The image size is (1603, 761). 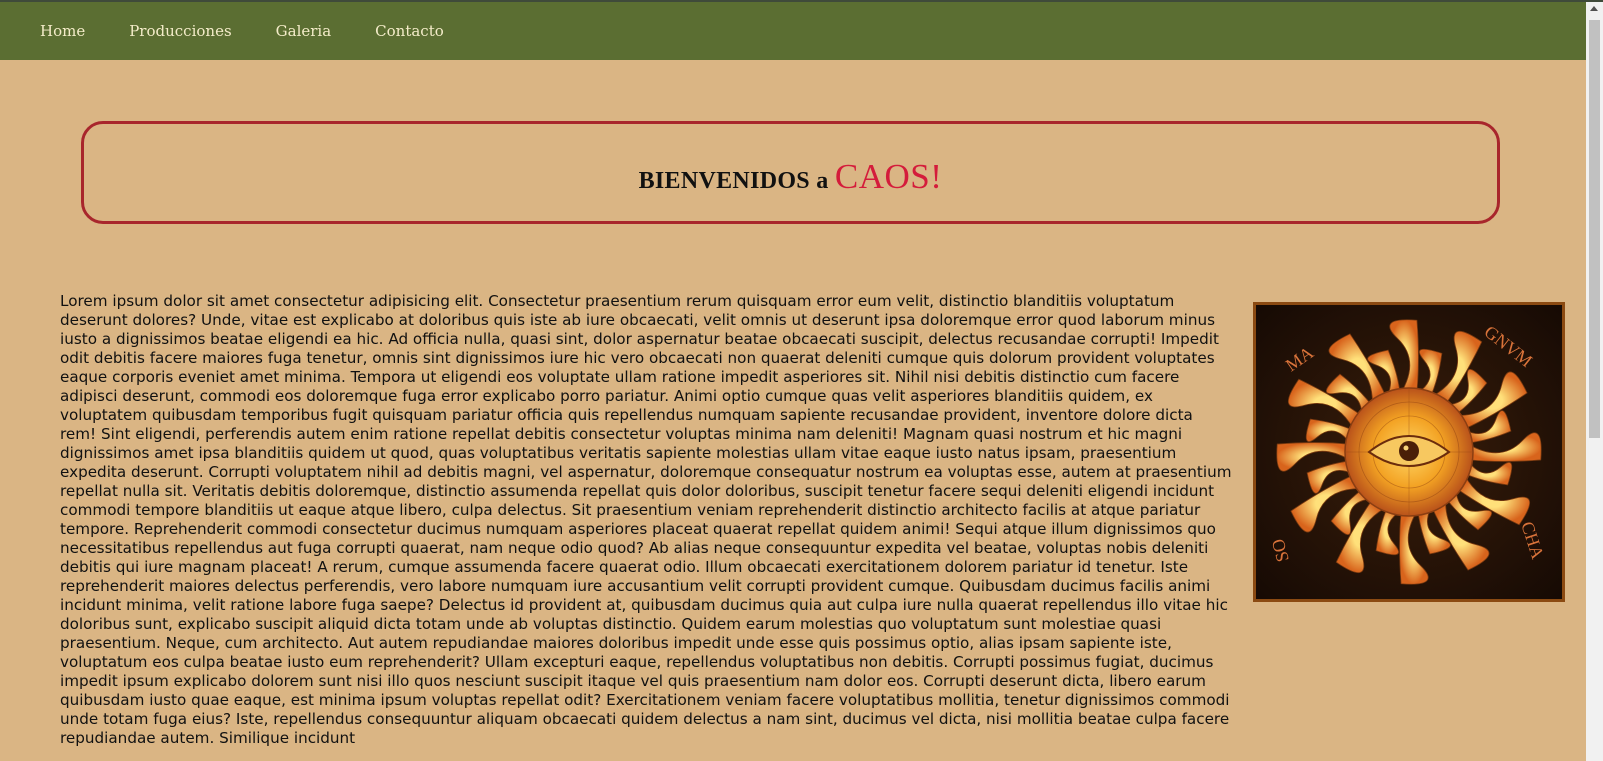 I want to click on nav-link-galeria: Galeria, so click(x=304, y=31).